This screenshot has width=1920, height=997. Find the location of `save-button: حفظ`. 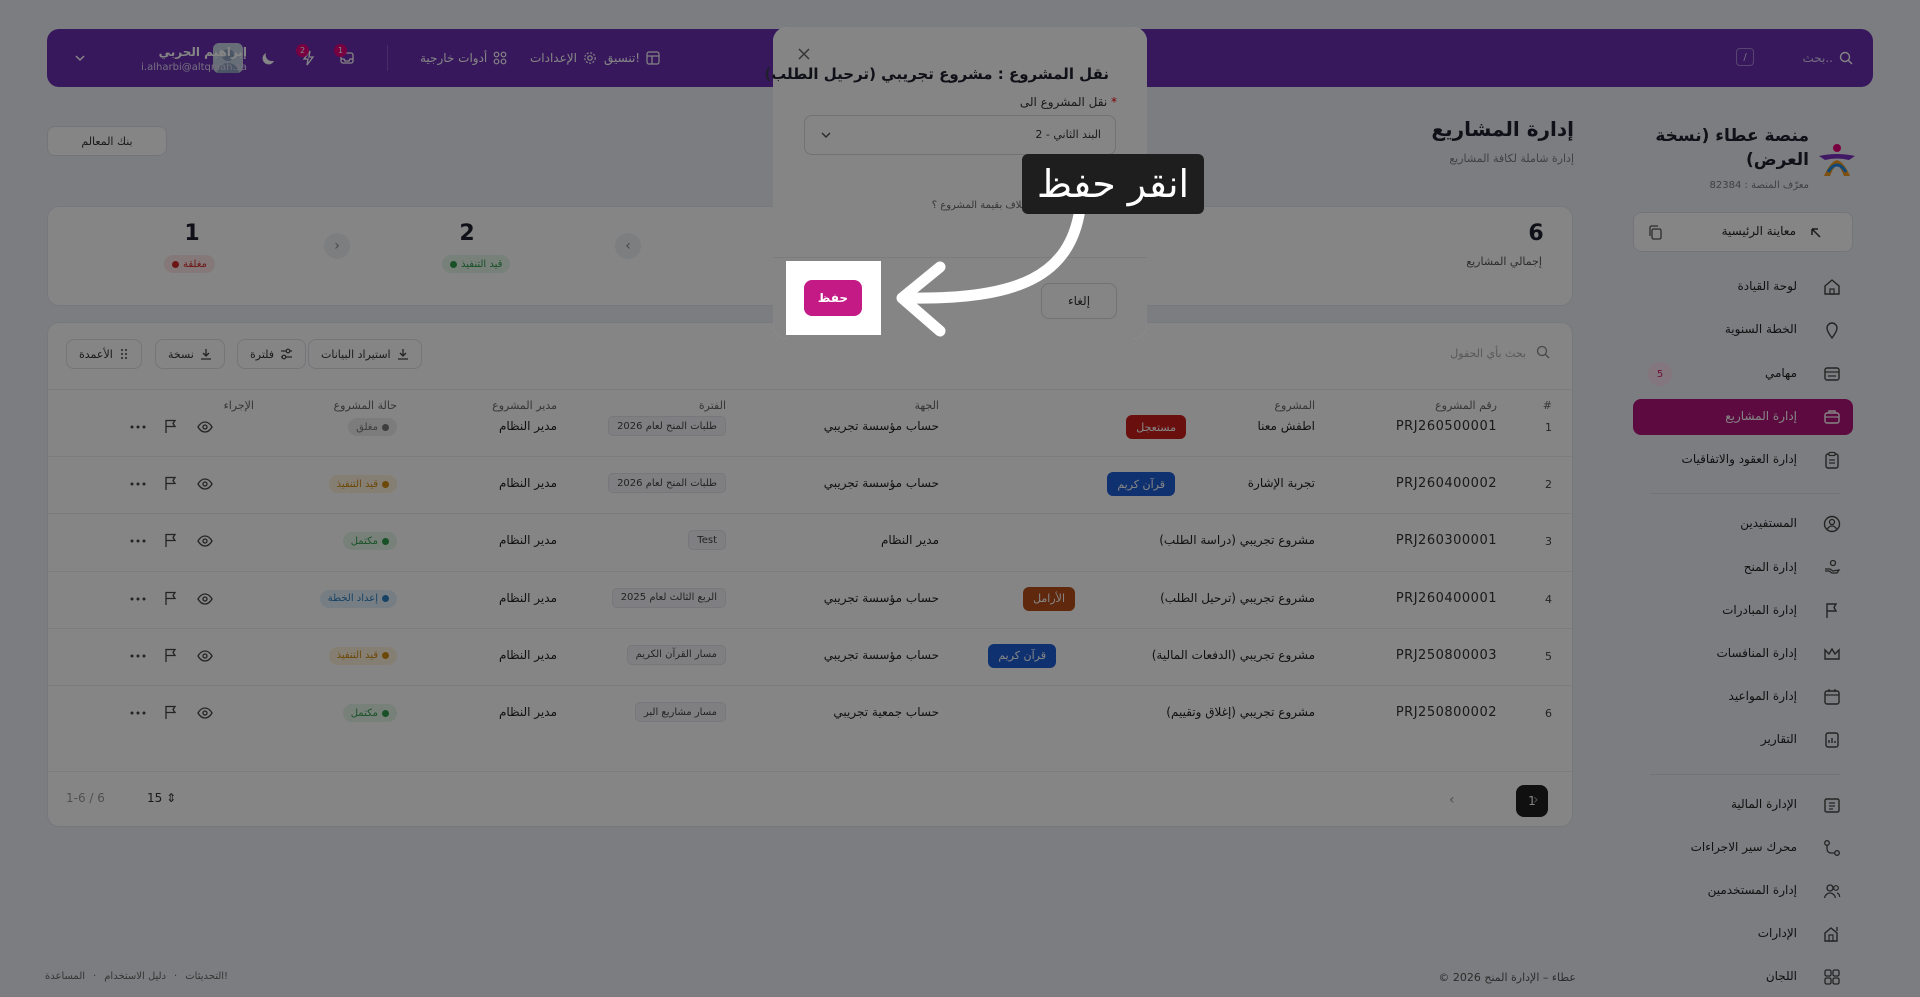

save-button: حفظ is located at coordinates (833, 298).